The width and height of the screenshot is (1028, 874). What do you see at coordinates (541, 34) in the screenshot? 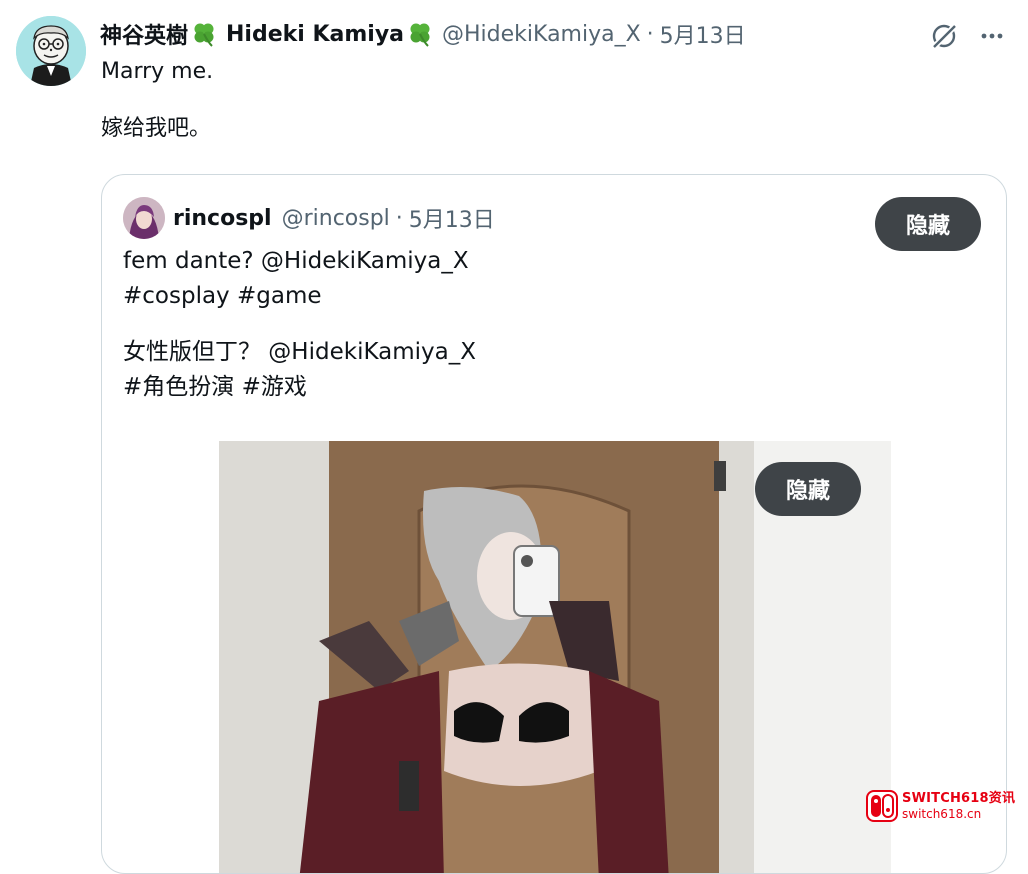
I see `author-handle: @HidekiKamiya_X` at bounding box center [541, 34].